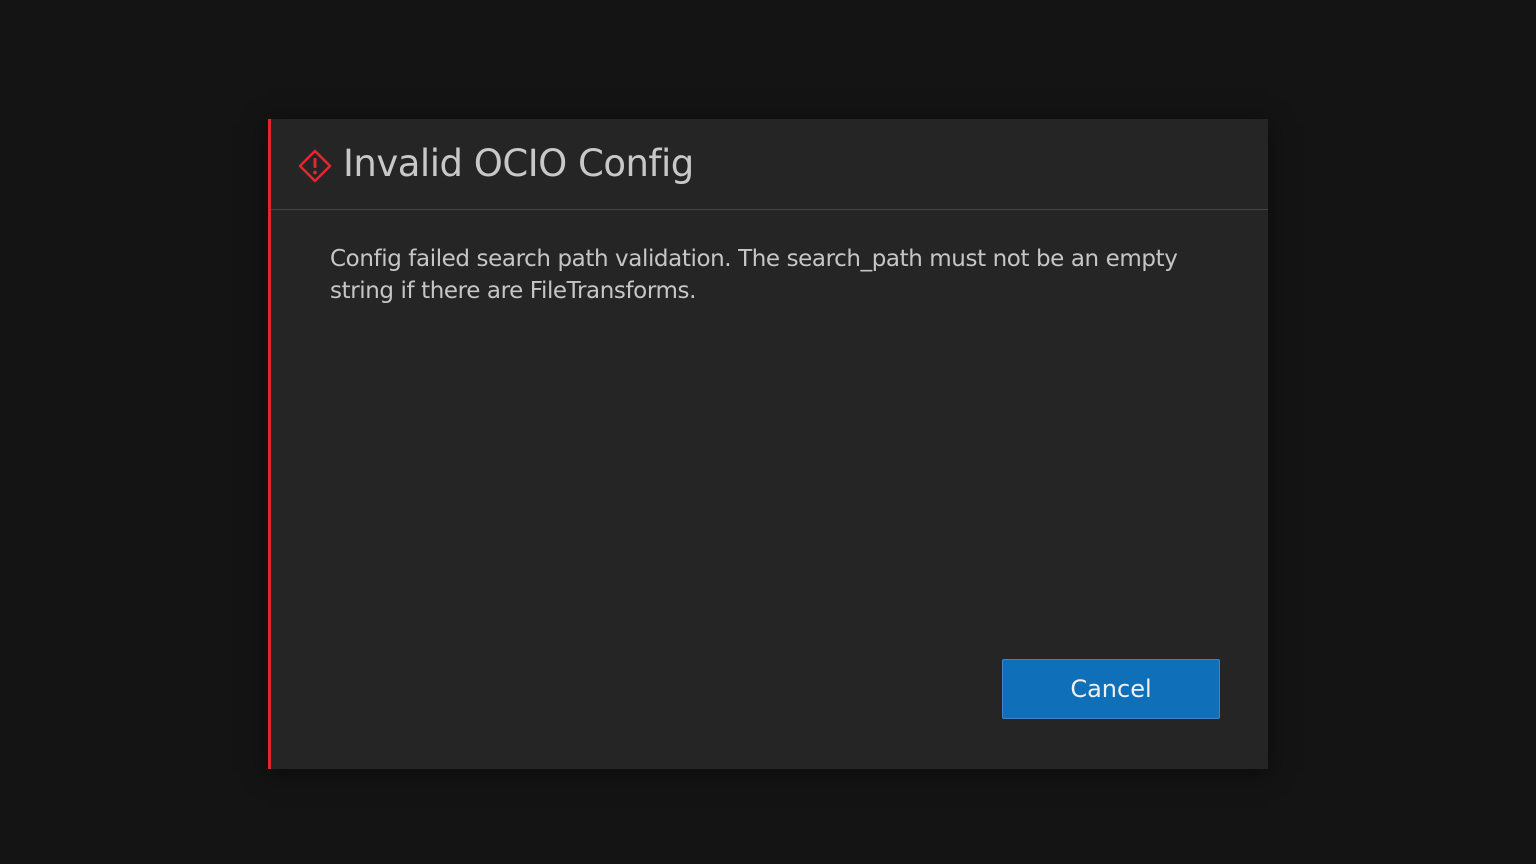 This screenshot has width=1536, height=864. What do you see at coordinates (315, 166) in the screenshot?
I see `alert-diamond-icon` at bounding box center [315, 166].